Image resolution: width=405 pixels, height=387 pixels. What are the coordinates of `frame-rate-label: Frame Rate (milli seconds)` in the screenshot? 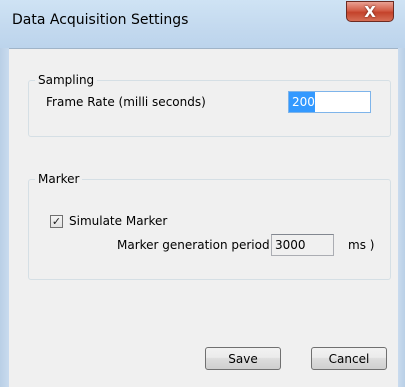 It's located at (126, 102).